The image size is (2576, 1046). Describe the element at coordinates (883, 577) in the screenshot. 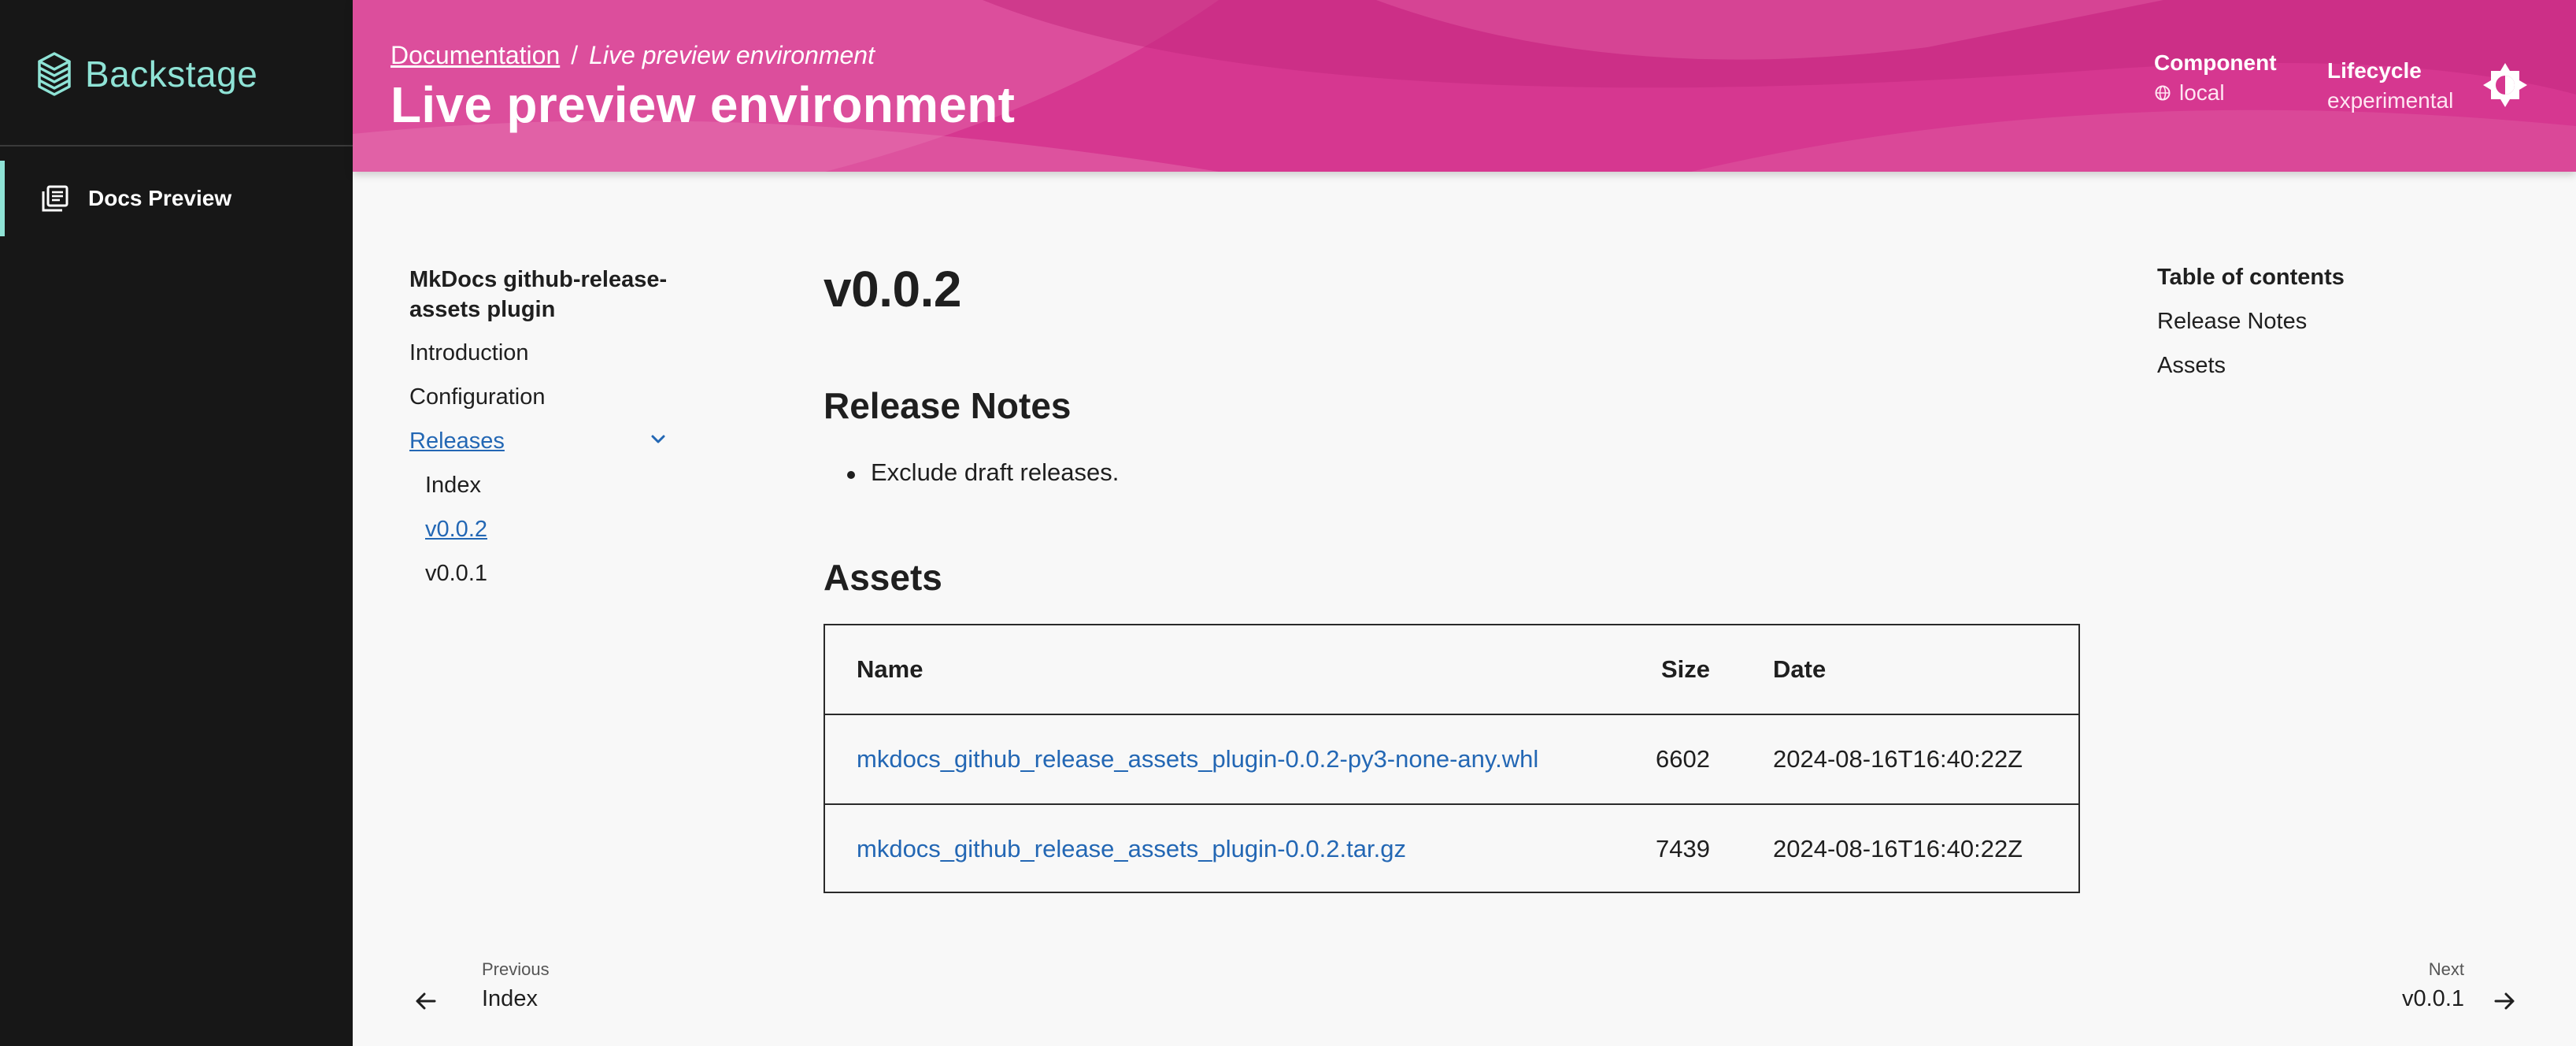

I see `assets-heading: Assets` at that location.